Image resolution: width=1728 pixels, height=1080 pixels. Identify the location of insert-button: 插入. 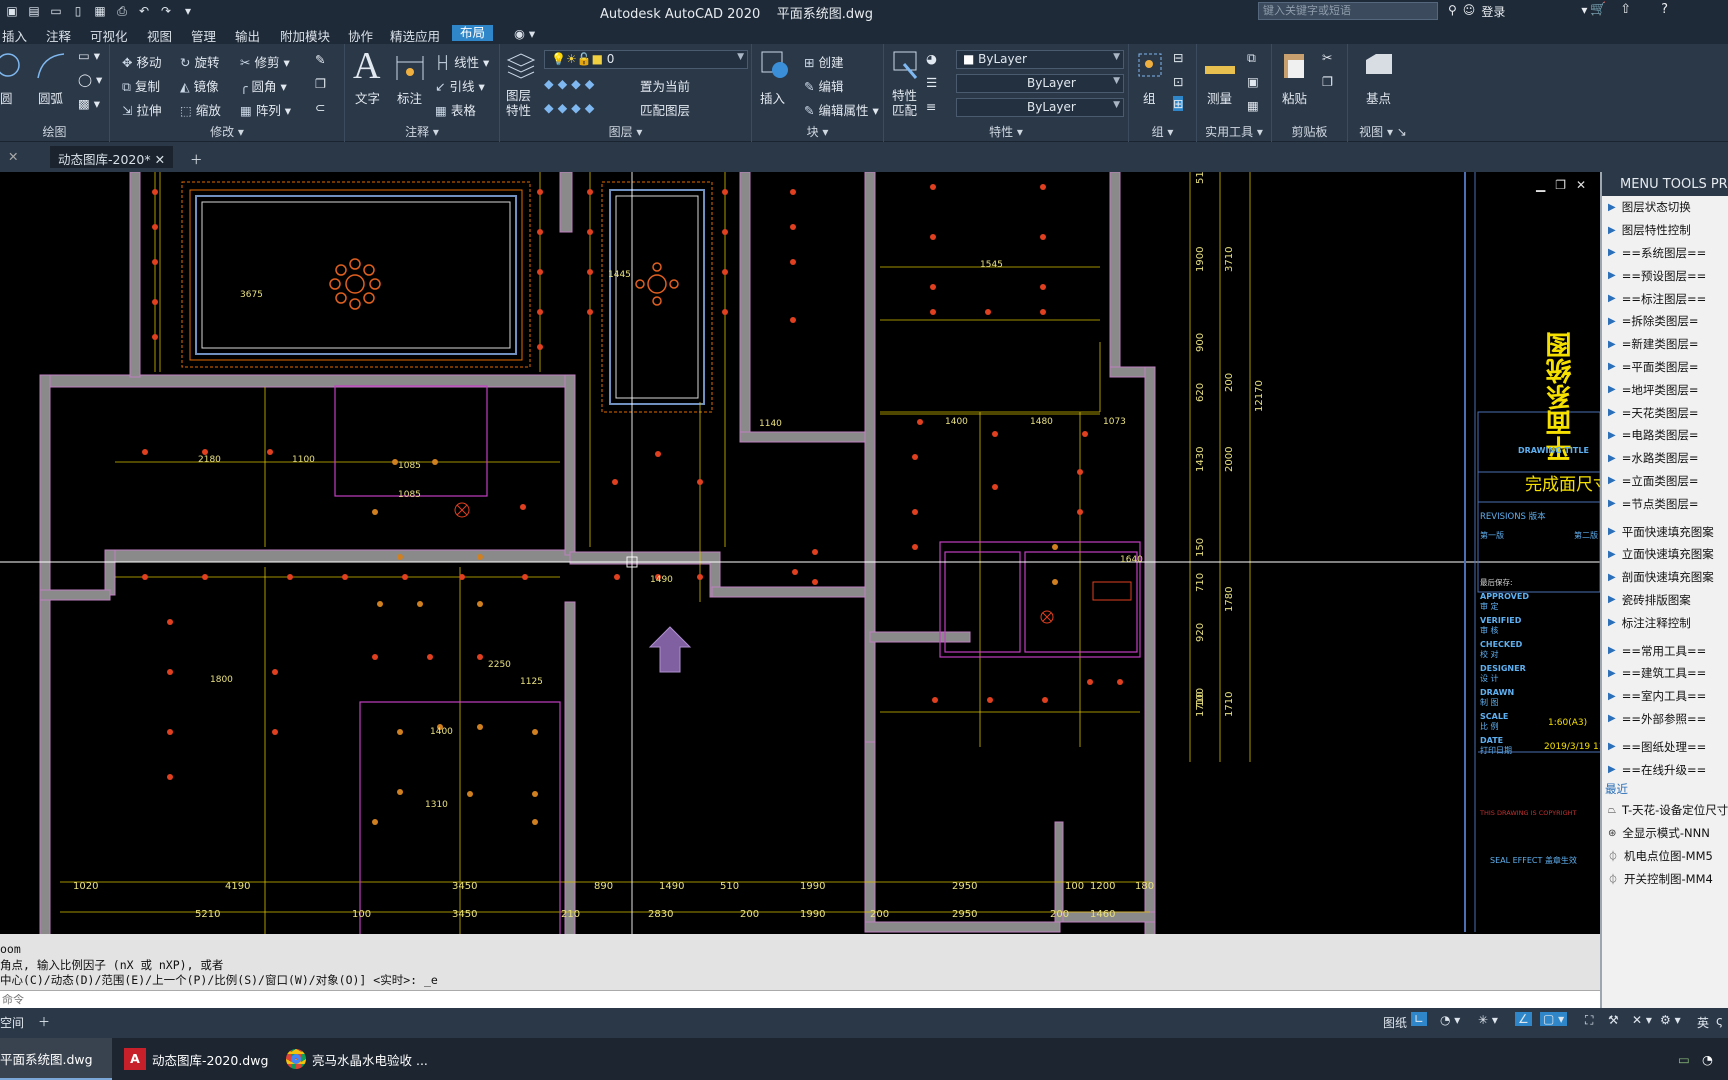
(772, 97).